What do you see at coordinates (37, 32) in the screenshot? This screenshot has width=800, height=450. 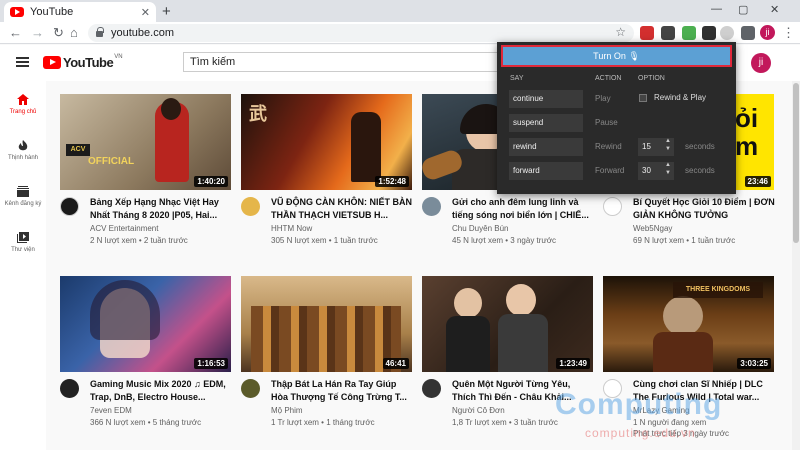 I see `forward-icon: →` at bounding box center [37, 32].